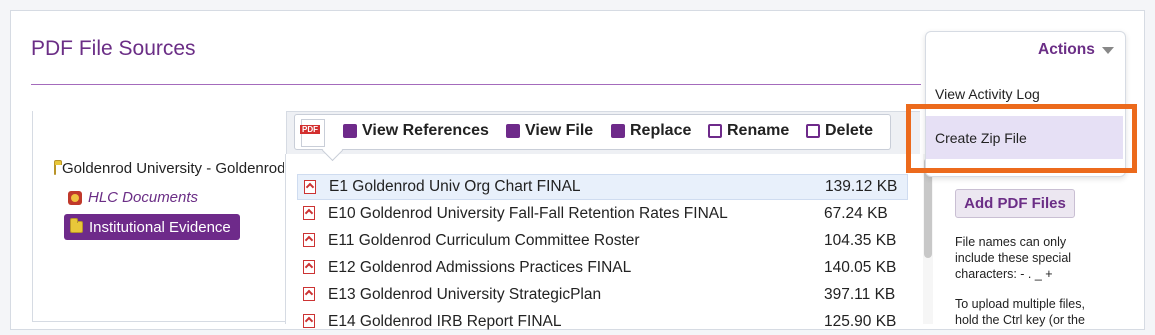 The height and width of the screenshot is (335, 1155). I want to click on delete-label: Delete, so click(849, 130).